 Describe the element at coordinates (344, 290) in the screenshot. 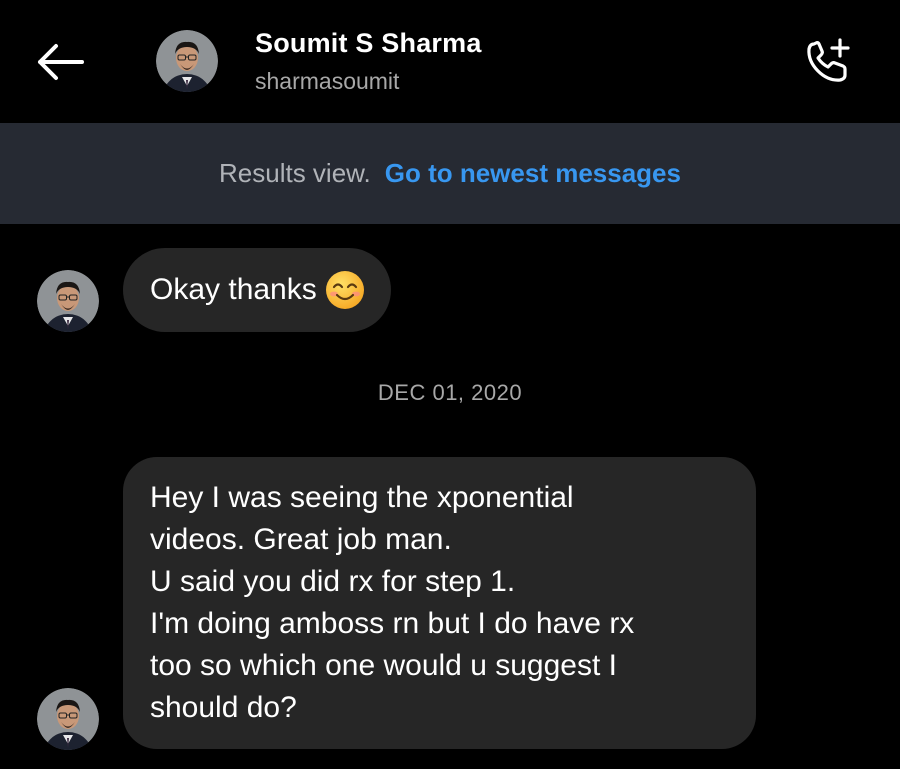

I see `smiling-face-icon` at that location.